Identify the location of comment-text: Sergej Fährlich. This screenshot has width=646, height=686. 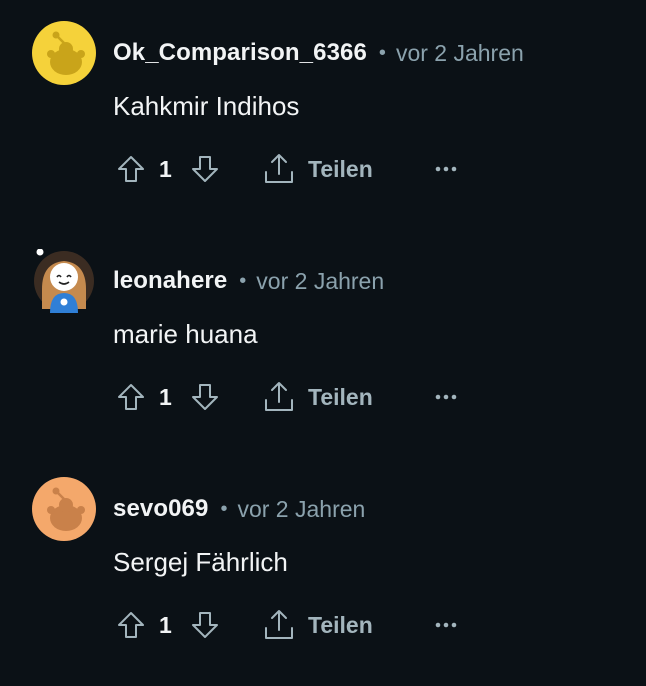
(200, 562).